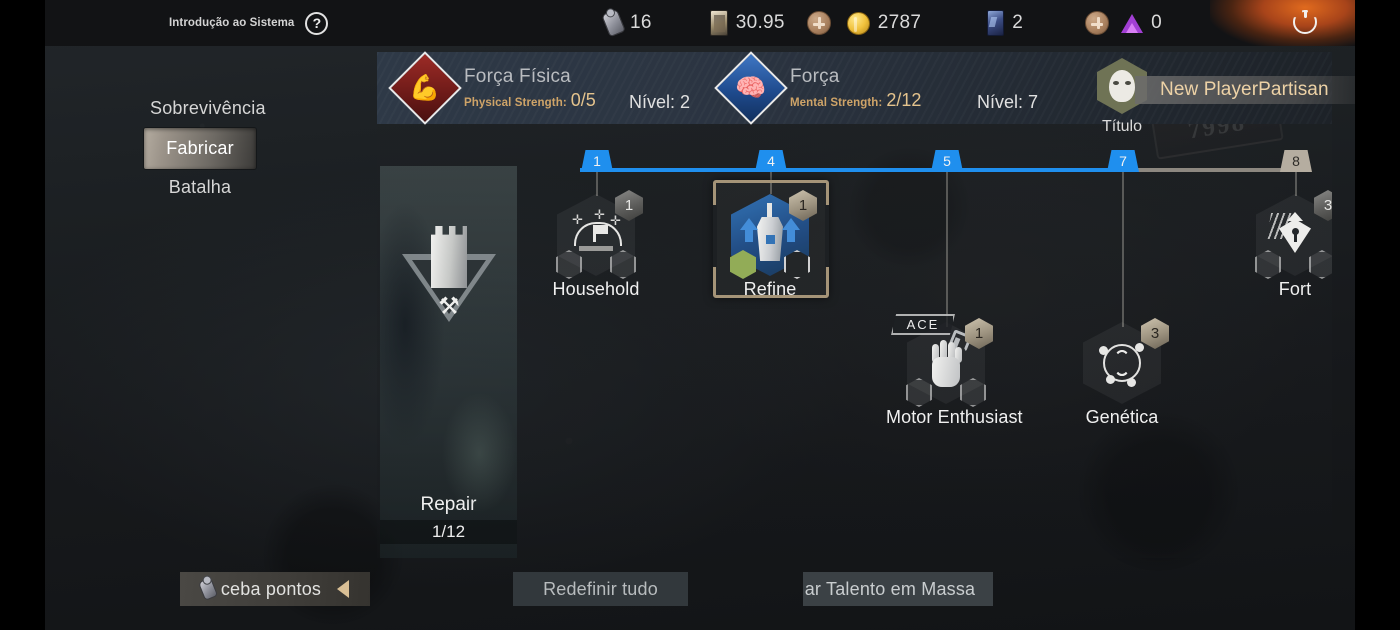 Image resolution: width=1400 pixels, height=630 pixels. Describe the element at coordinates (947, 161) in the screenshot. I see `timeline-marker-5: 5` at that location.